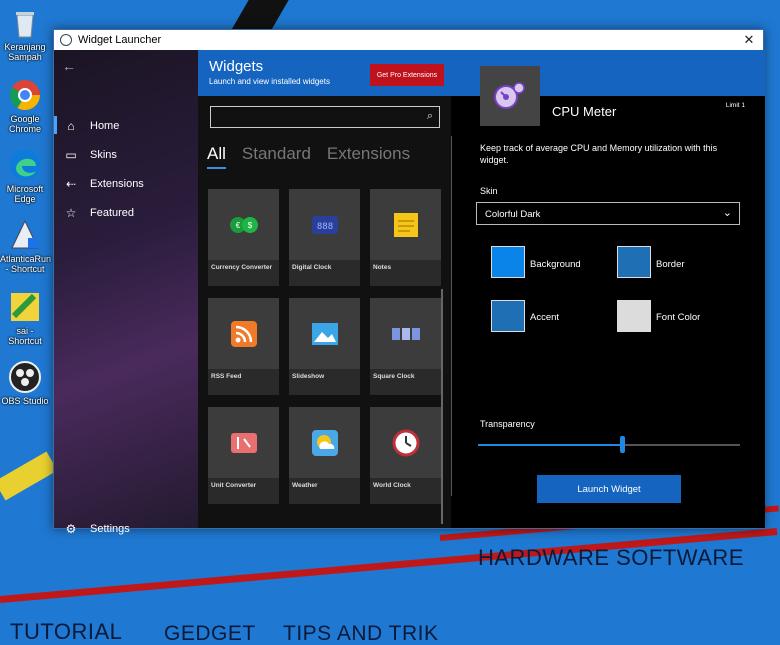  What do you see at coordinates (25, 318) in the screenshot?
I see `desktop-icon-sai: sai - Shortcut` at bounding box center [25, 318].